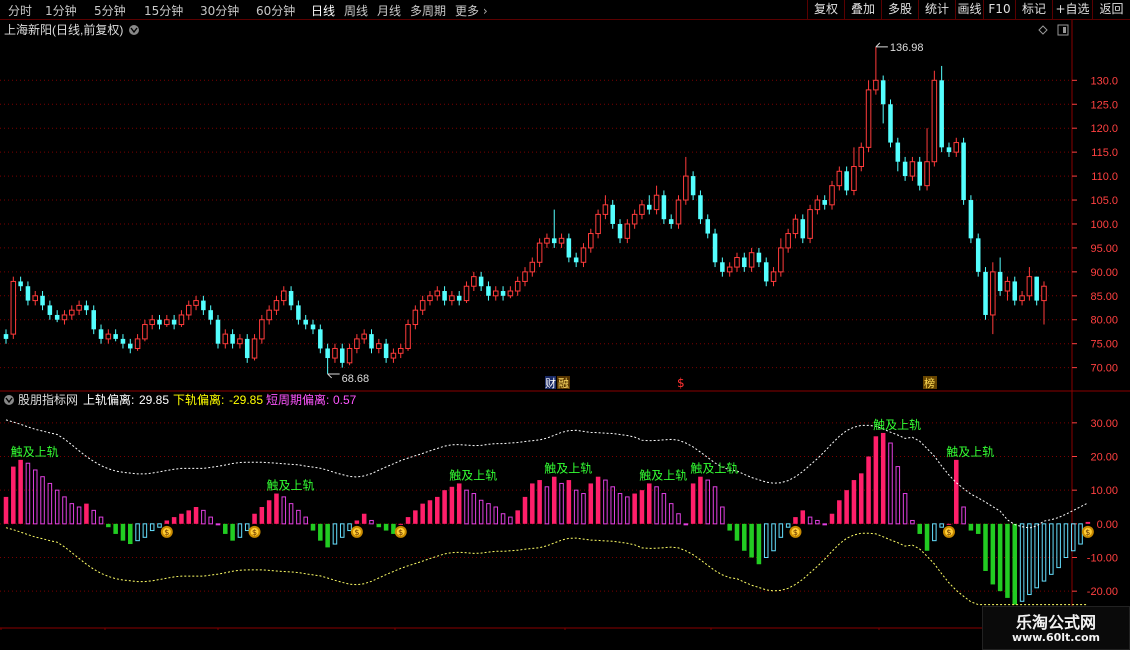 This screenshot has height=650, width=1130. Describe the element at coordinates (275, 10) in the screenshot. I see `period-tab-60min: 60分钟` at that location.